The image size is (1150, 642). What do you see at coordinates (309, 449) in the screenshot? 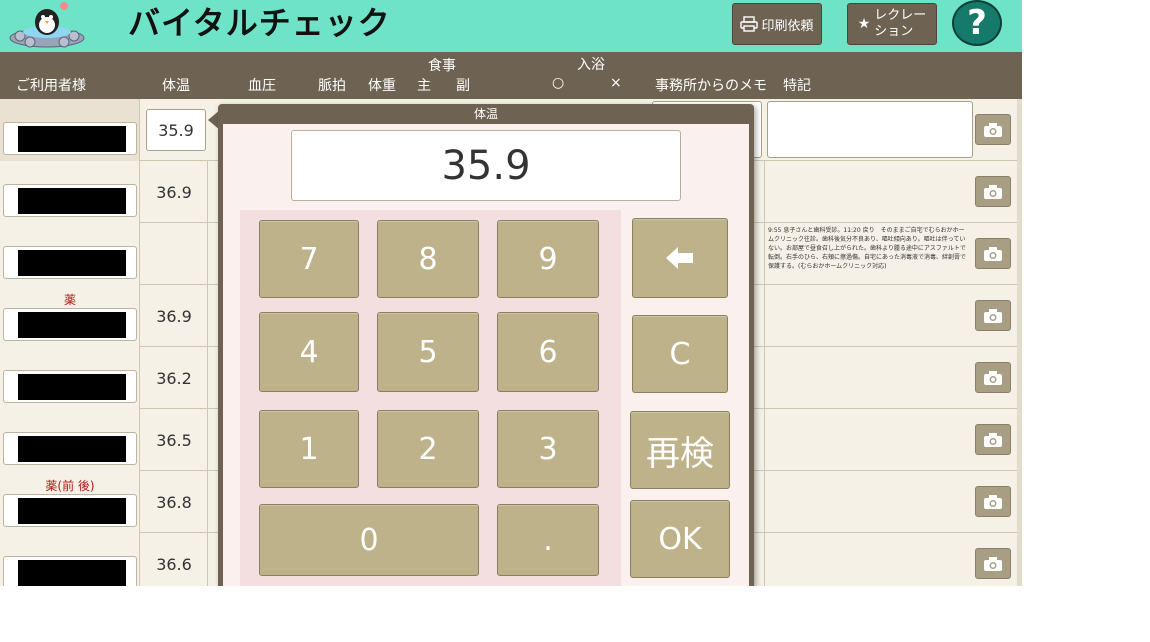
I see `key-1: 1` at bounding box center [309, 449].